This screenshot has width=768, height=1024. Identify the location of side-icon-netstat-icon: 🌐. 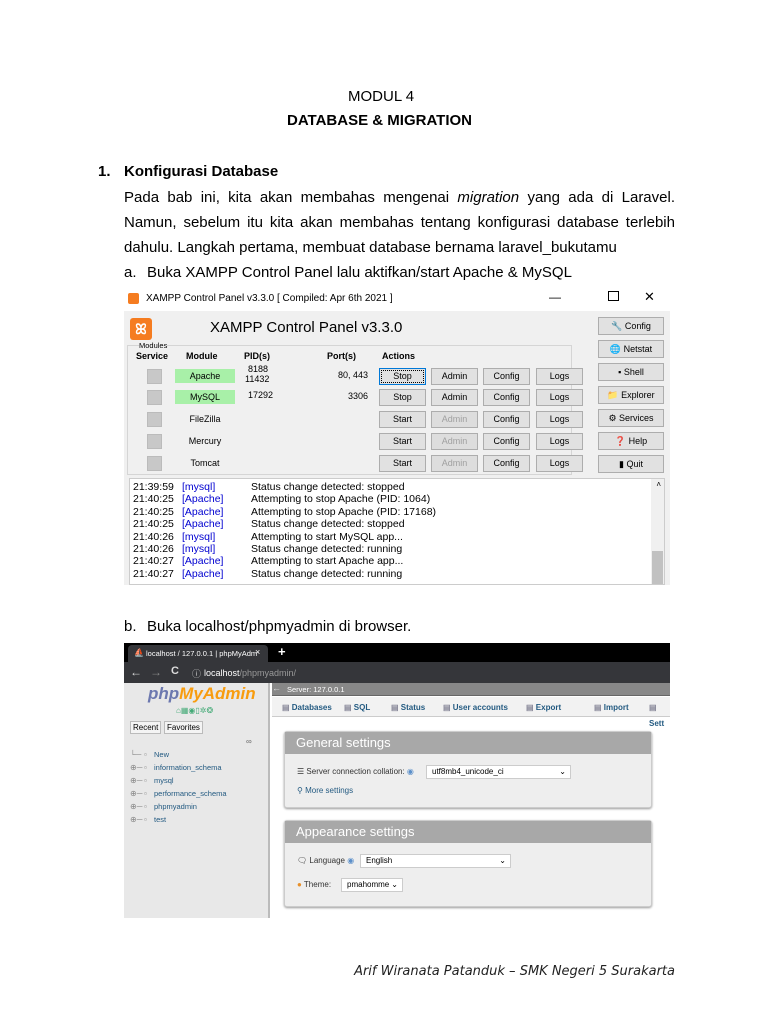
(616, 349).